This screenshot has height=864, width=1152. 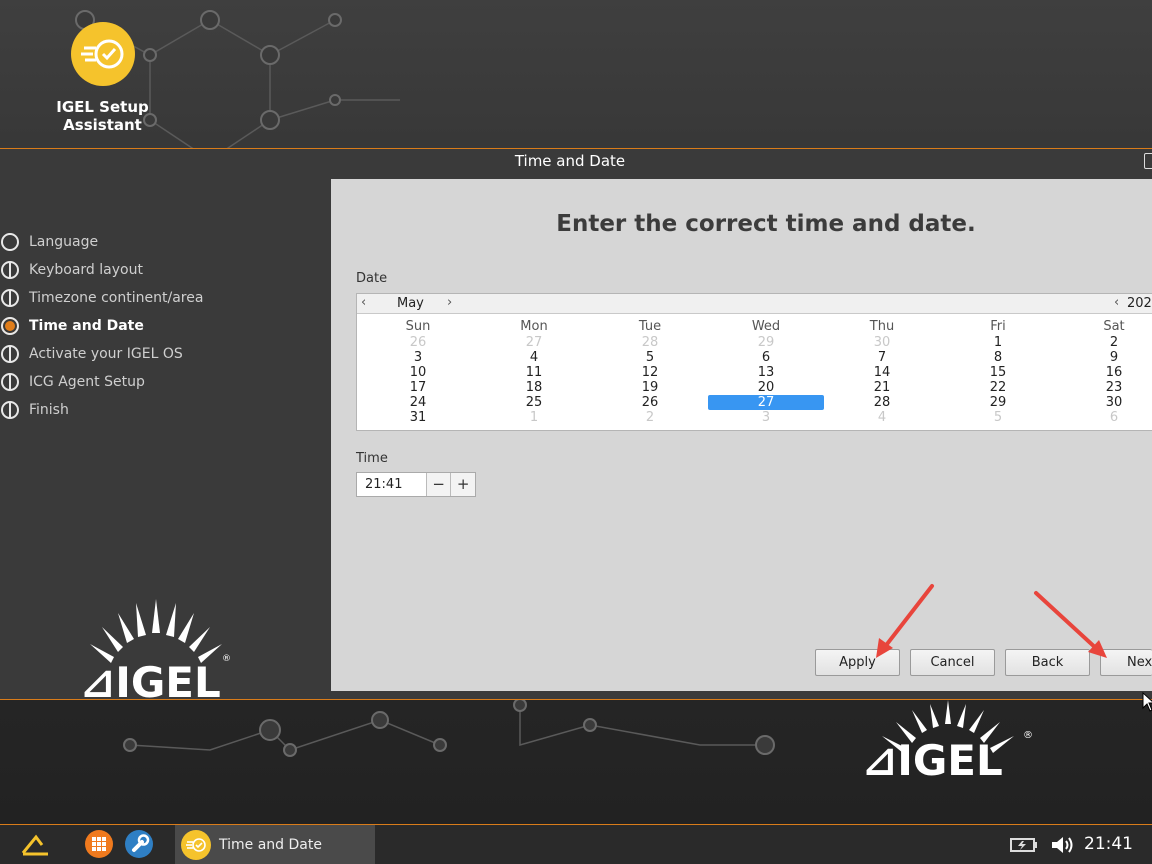 What do you see at coordinates (363, 302) in the screenshot?
I see `chevron-left-icon: ‹` at bounding box center [363, 302].